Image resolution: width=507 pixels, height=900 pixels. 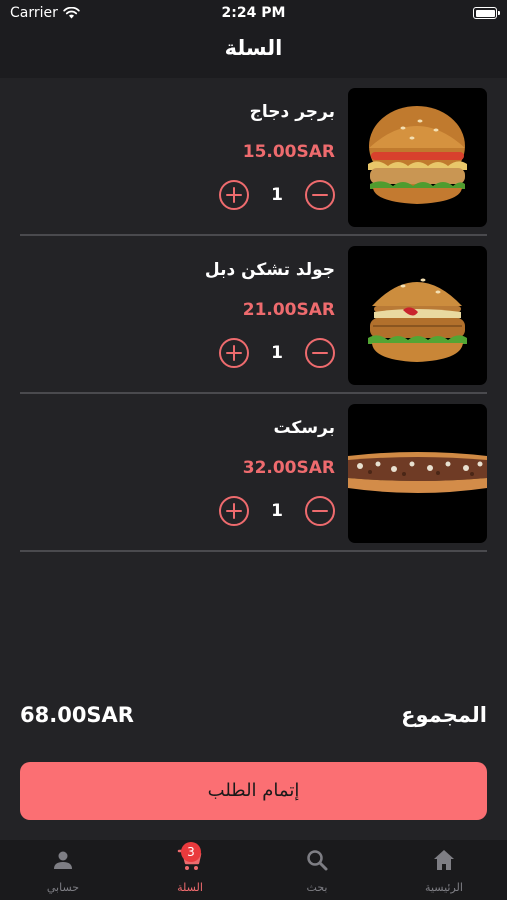 What do you see at coordinates (444, 860) in the screenshot?
I see `home-icon` at bounding box center [444, 860].